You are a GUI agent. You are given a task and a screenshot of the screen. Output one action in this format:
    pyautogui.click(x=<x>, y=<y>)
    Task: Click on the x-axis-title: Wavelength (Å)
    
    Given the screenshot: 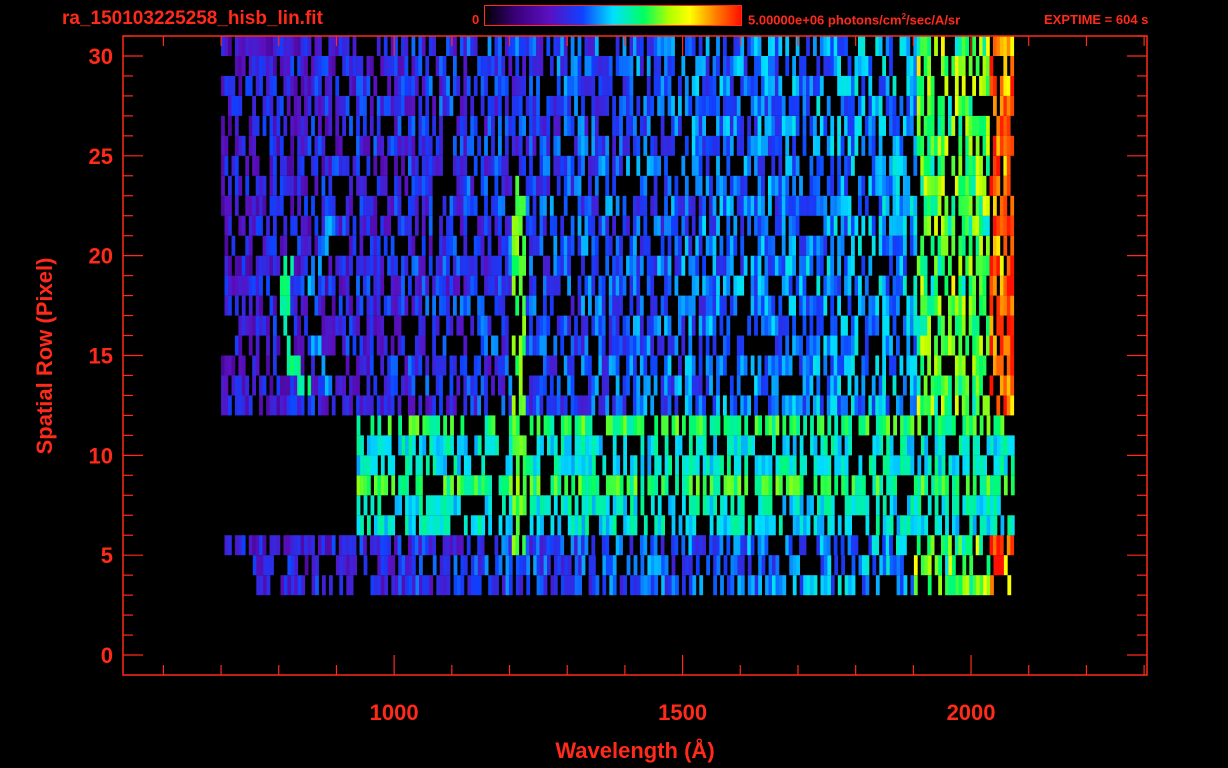 What is the action you would take?
    pyautogui.click(x=634, y=750)
    